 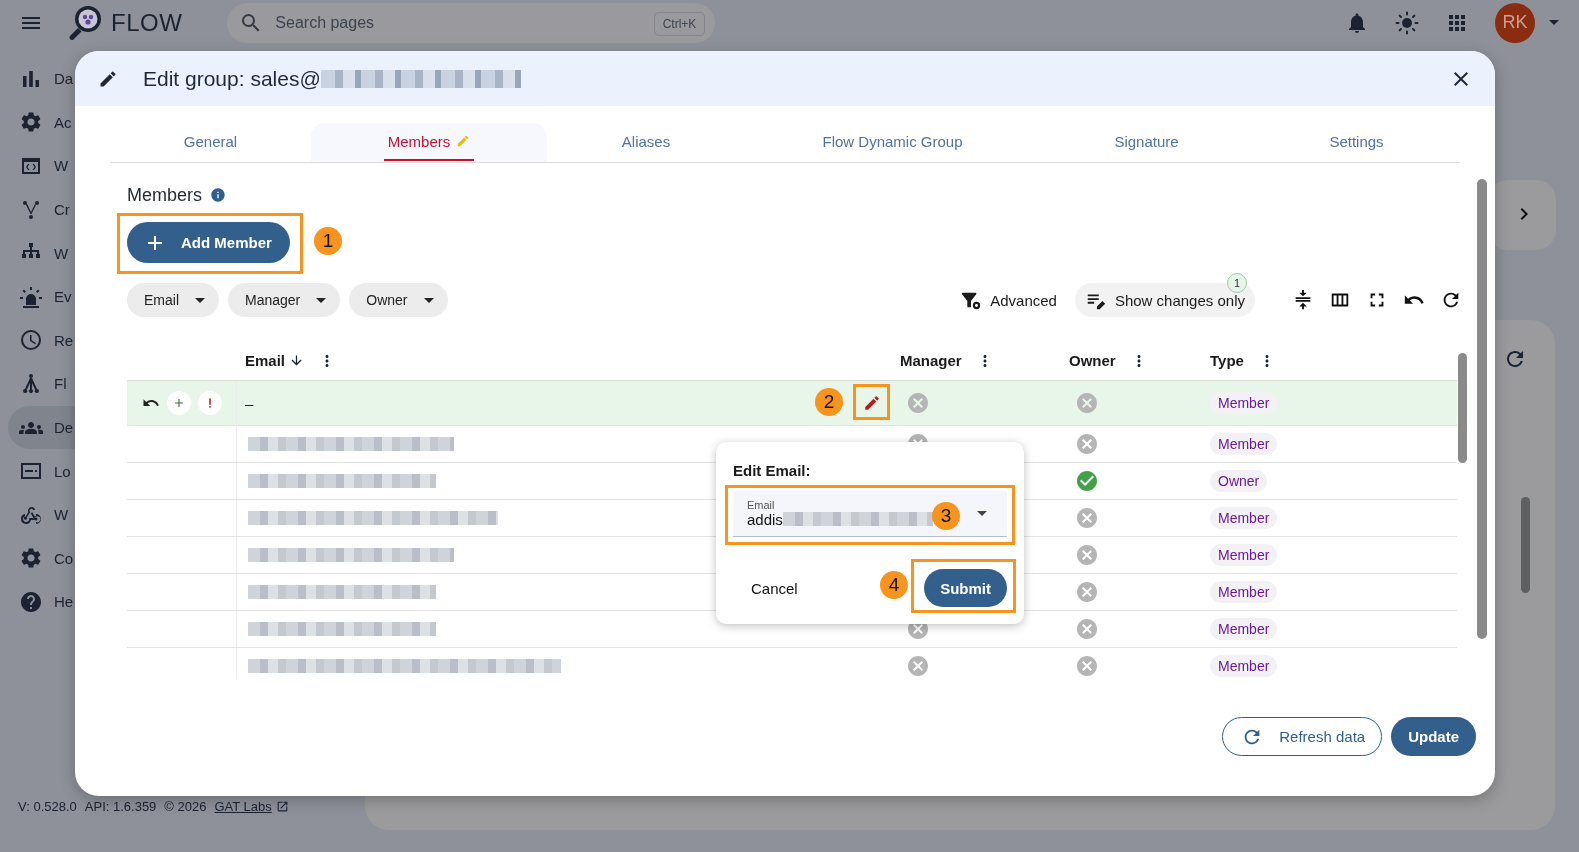 I want to click on field-label: Email, so click(x=761, y=504).